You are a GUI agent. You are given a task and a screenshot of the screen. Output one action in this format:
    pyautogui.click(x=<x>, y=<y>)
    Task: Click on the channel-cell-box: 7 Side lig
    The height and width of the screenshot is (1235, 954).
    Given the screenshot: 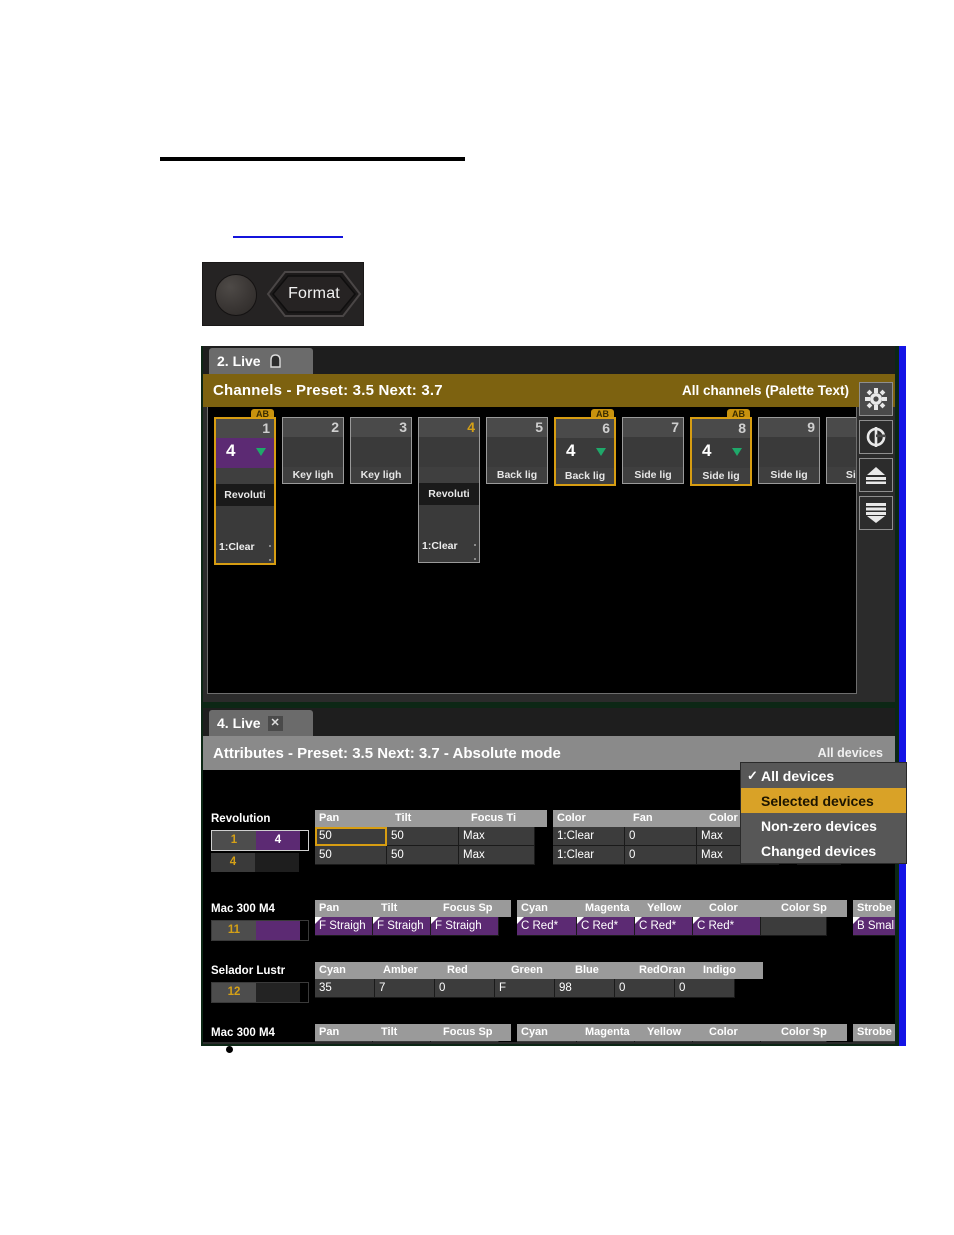 What is the action you would take?
    pyautogui.click(x=653, y=450)
    